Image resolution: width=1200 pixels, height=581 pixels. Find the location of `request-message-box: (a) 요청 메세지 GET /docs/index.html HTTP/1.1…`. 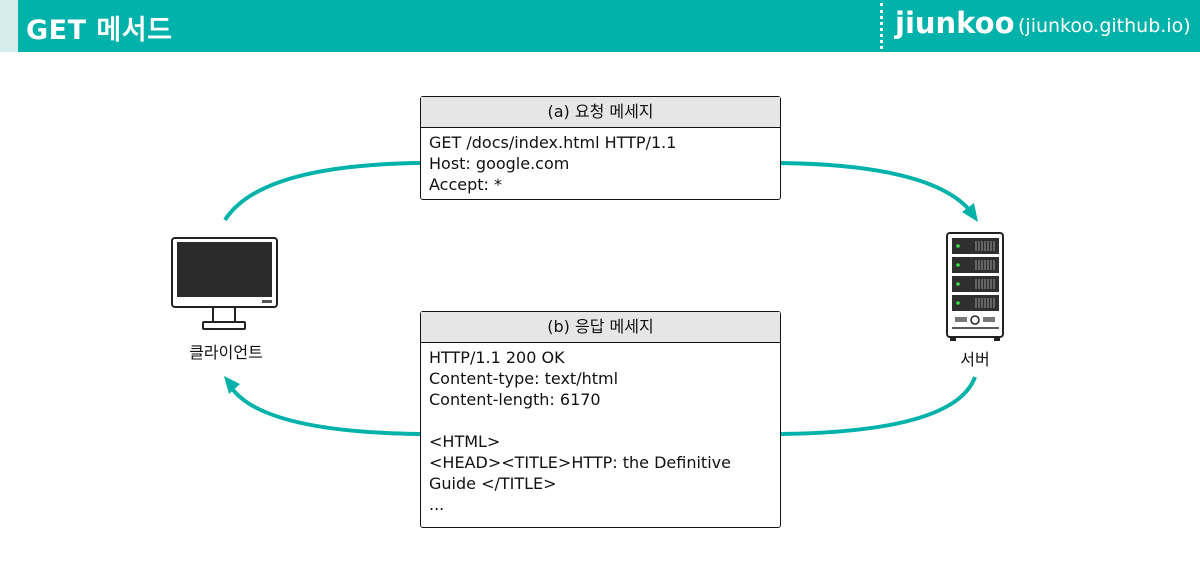

request-message-box: (a) 요청 메세지 GET /docs/index.html HTTP/1.1… is located at coordinates (600, 148).